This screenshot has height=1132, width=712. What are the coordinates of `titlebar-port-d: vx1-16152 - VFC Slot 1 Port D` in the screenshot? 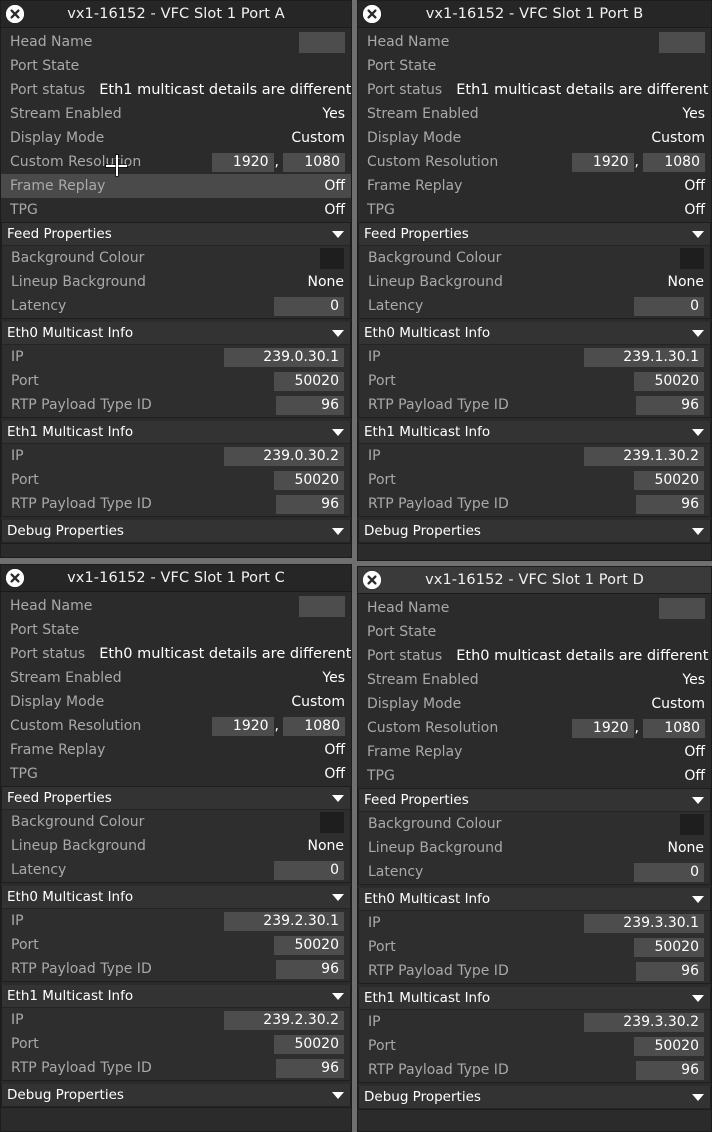 It's located at (534, 580).